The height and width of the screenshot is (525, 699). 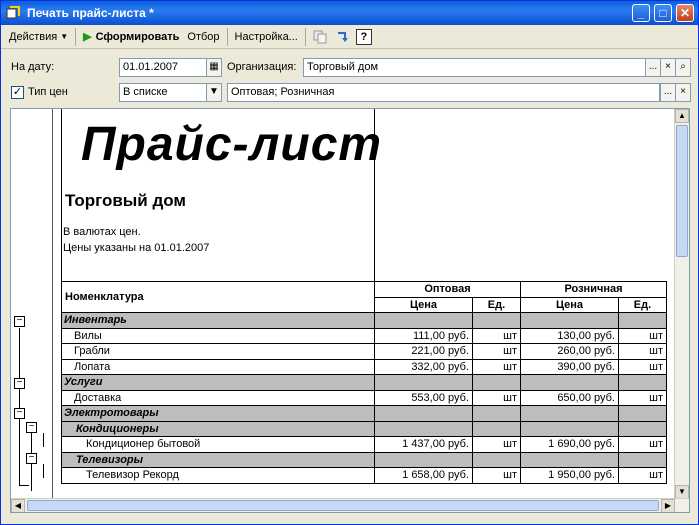 I want to click on select-button: Отбор, so click(x=203, y=37).